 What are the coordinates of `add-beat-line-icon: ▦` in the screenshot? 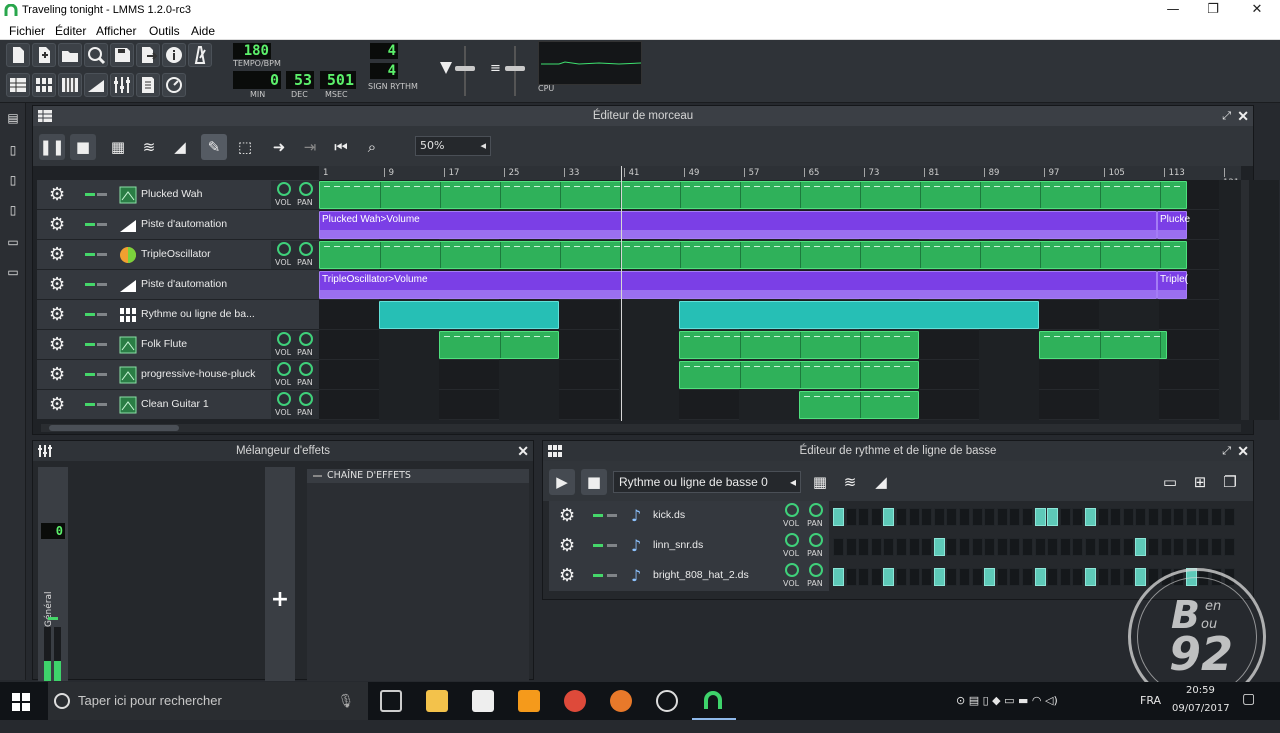 It's located at (820, 482).